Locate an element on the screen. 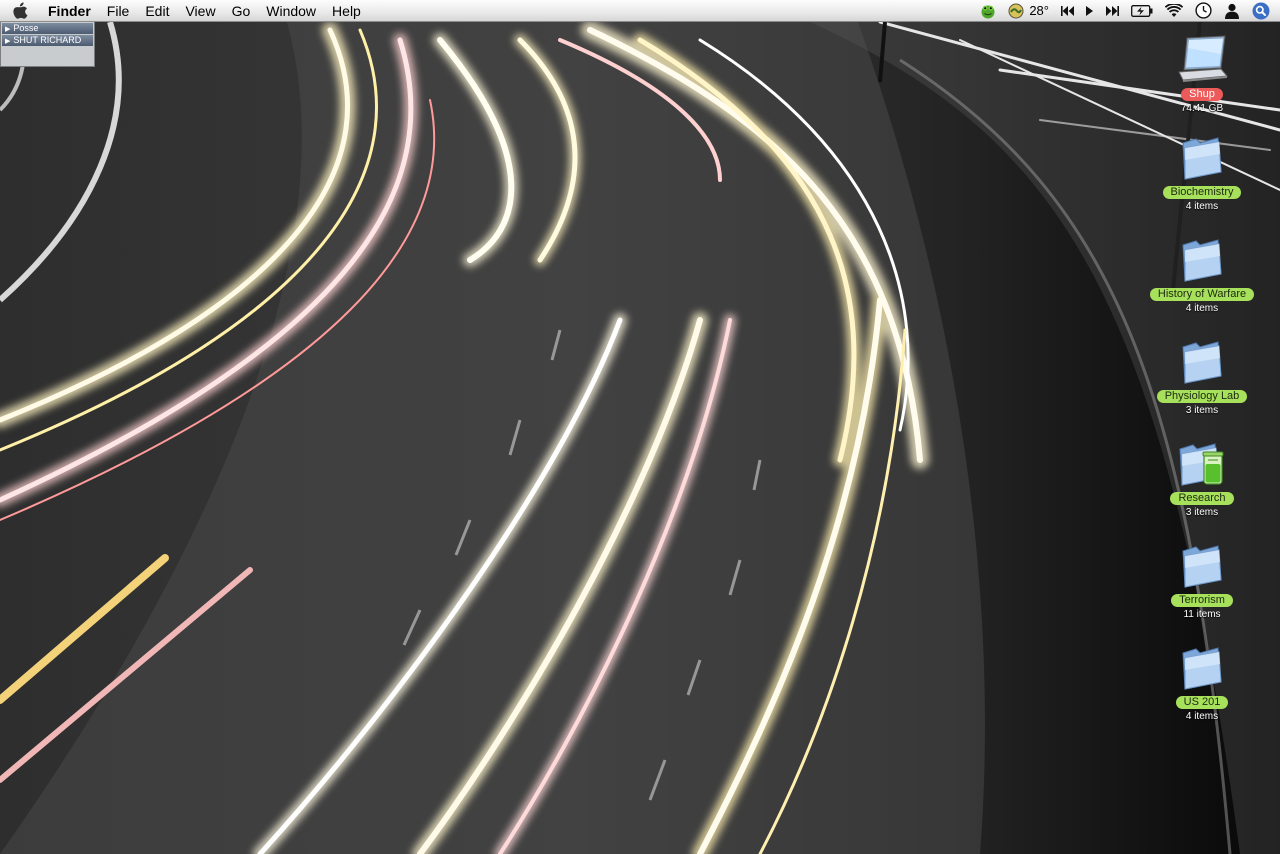  play-icon is located at coordinates (1089, 10).